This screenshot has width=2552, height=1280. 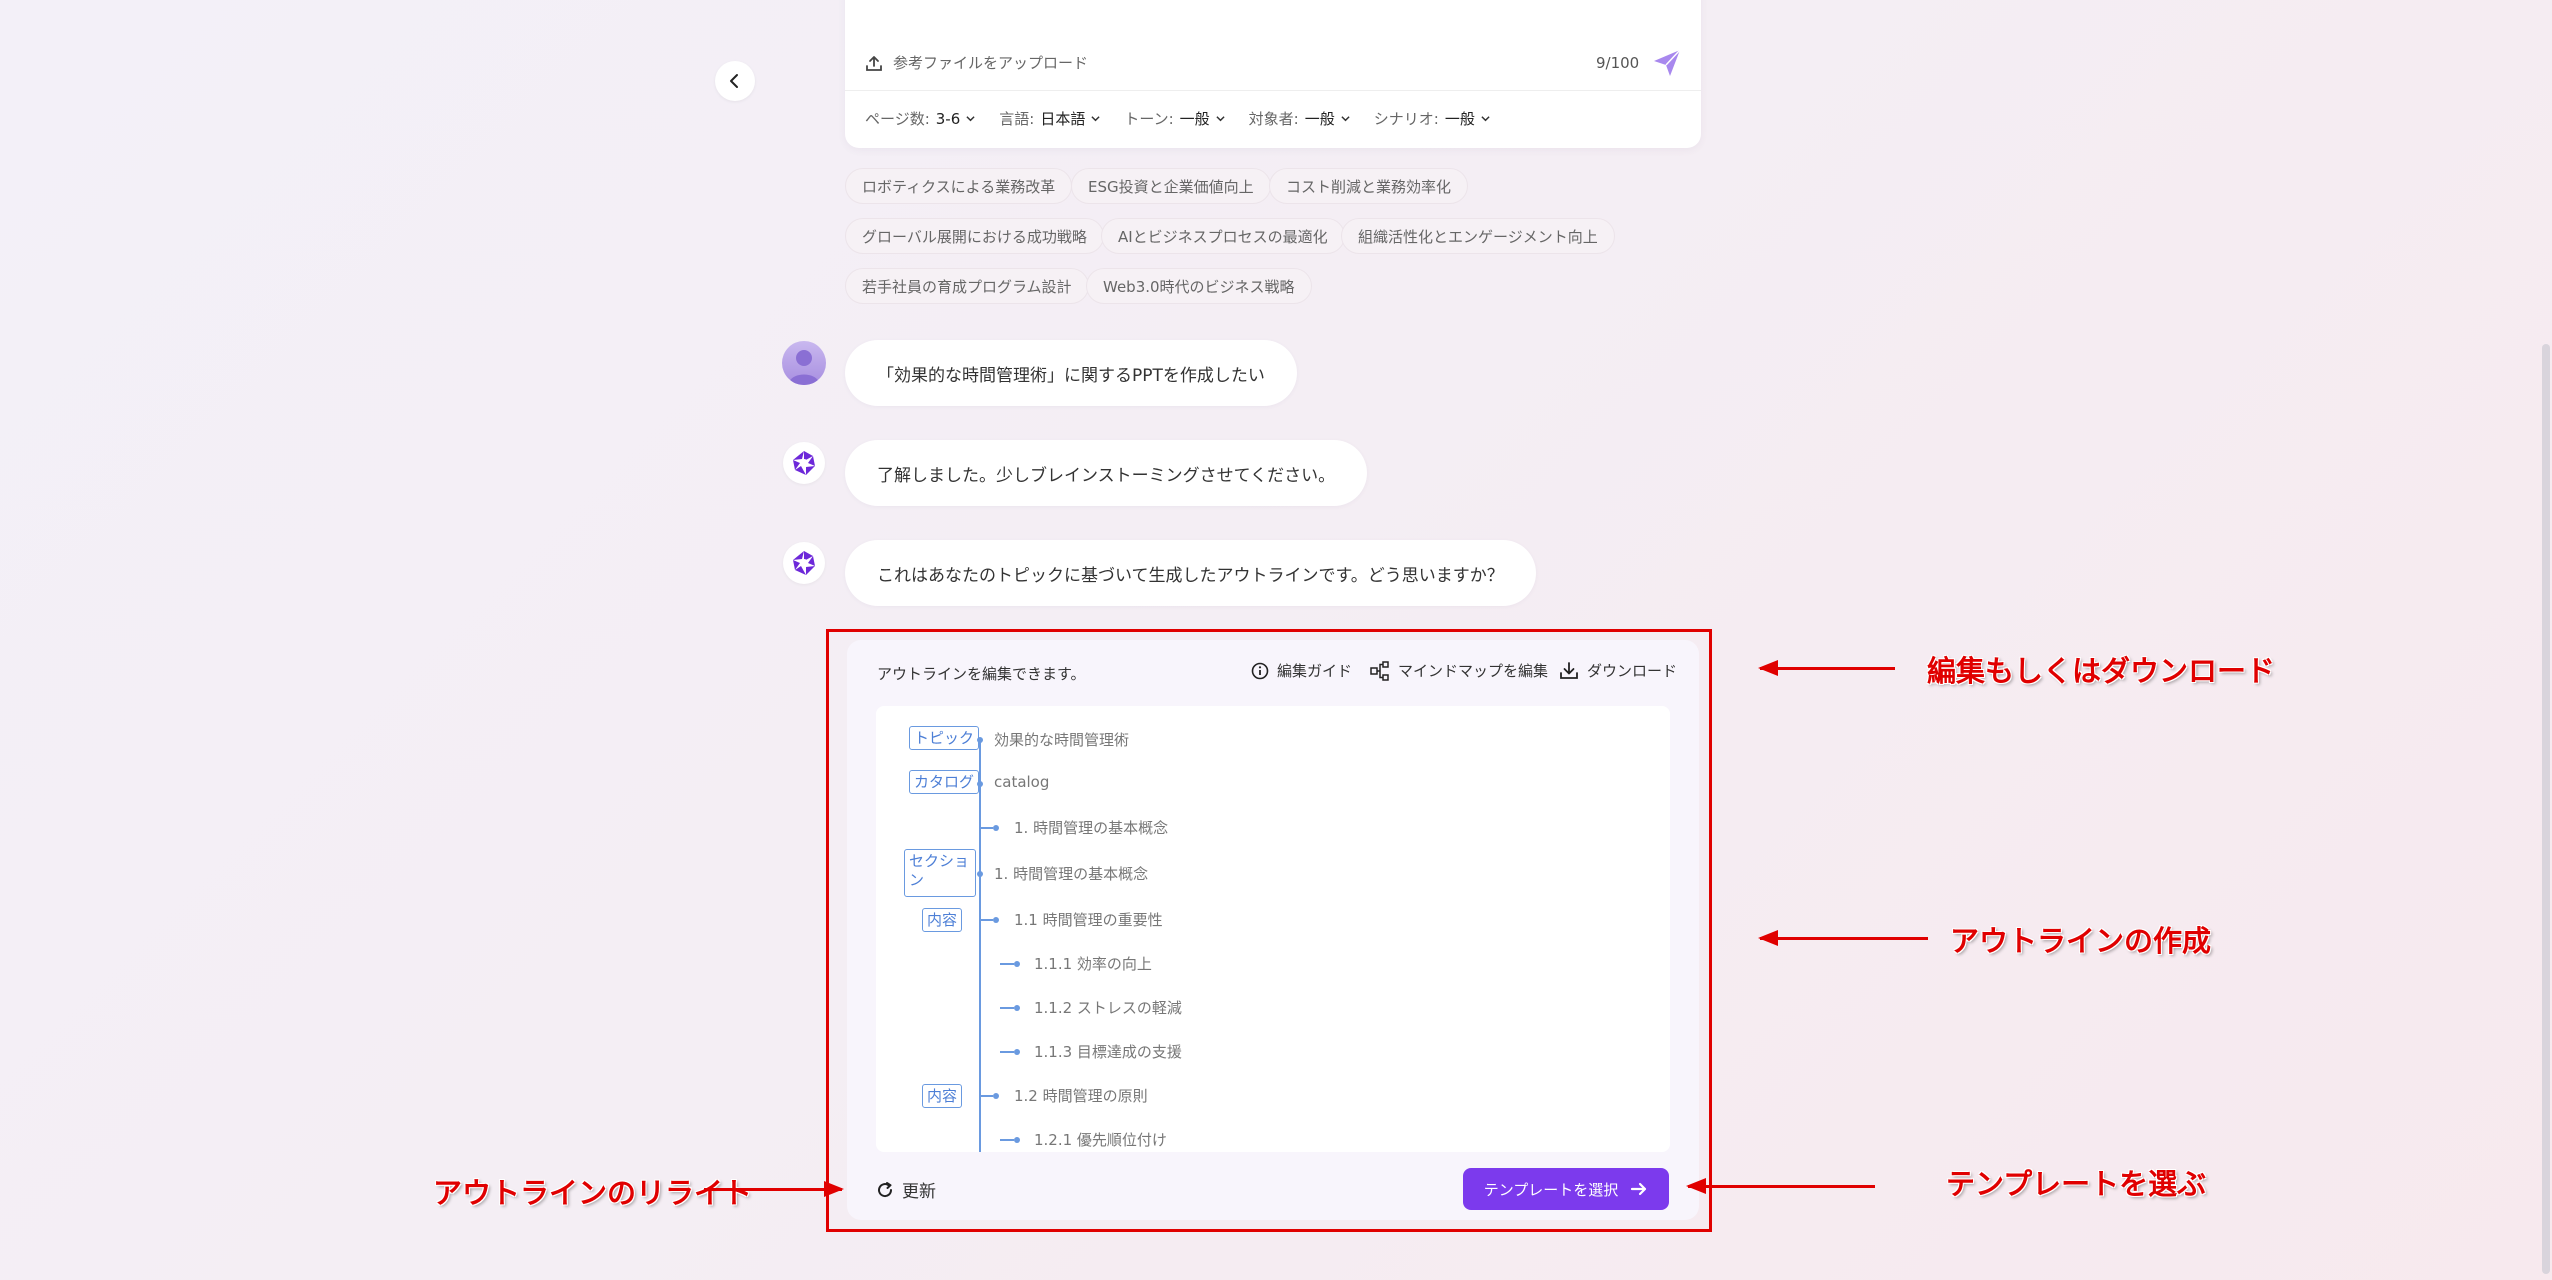 What do you see at coordinates (2546, 809) in the screenshot?
I see `page-scrollbar` at bounding box center [2546, 809].